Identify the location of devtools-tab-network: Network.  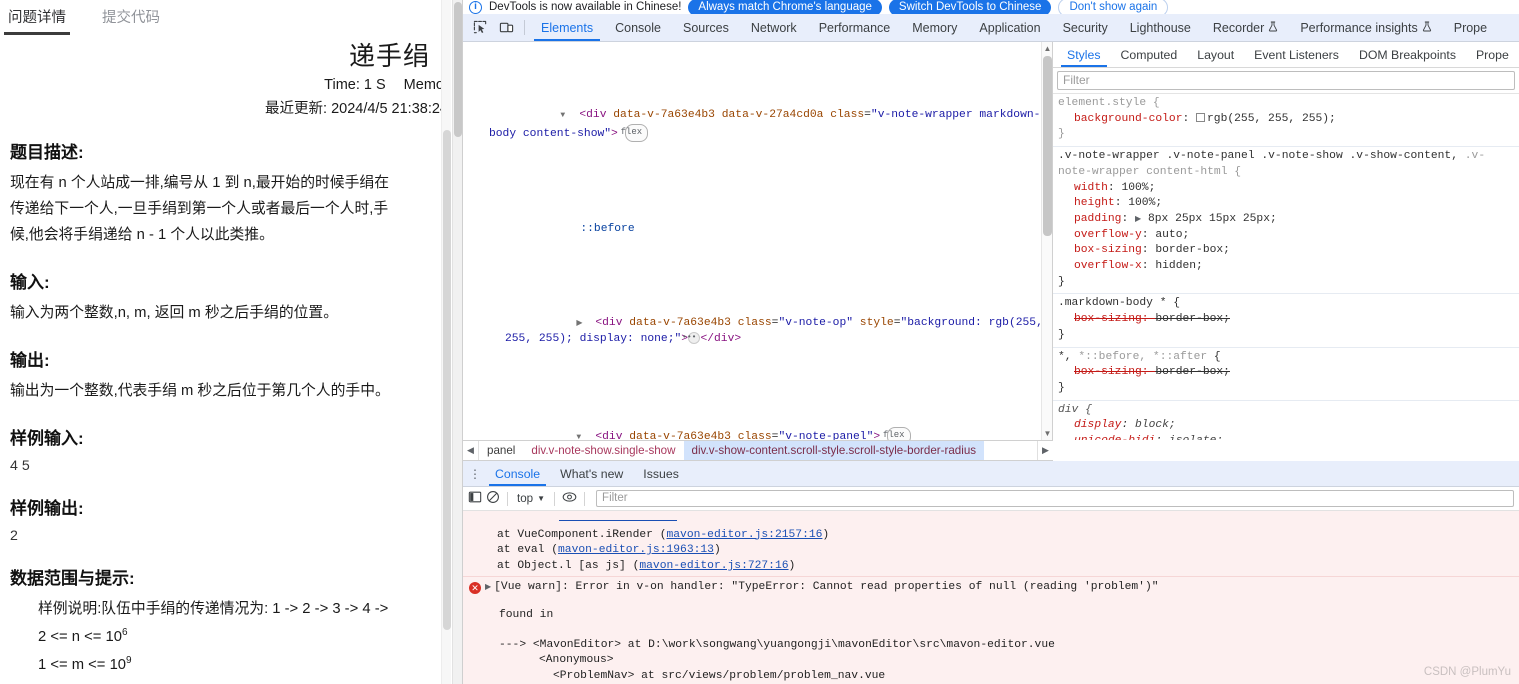
(774, 27).